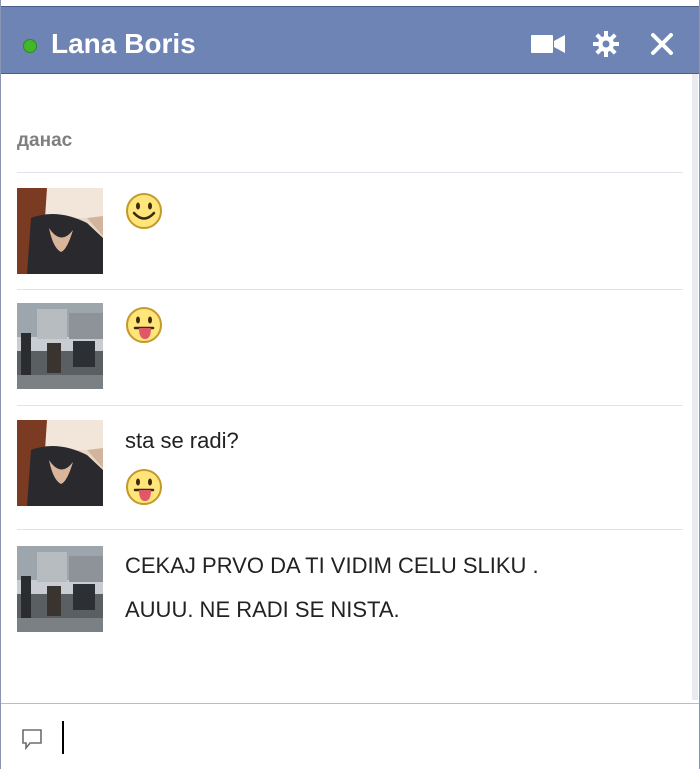  What do you see at coordinates (662, 44) in the screenshot?
I see `close-icon` at bounding box center [662, 44].